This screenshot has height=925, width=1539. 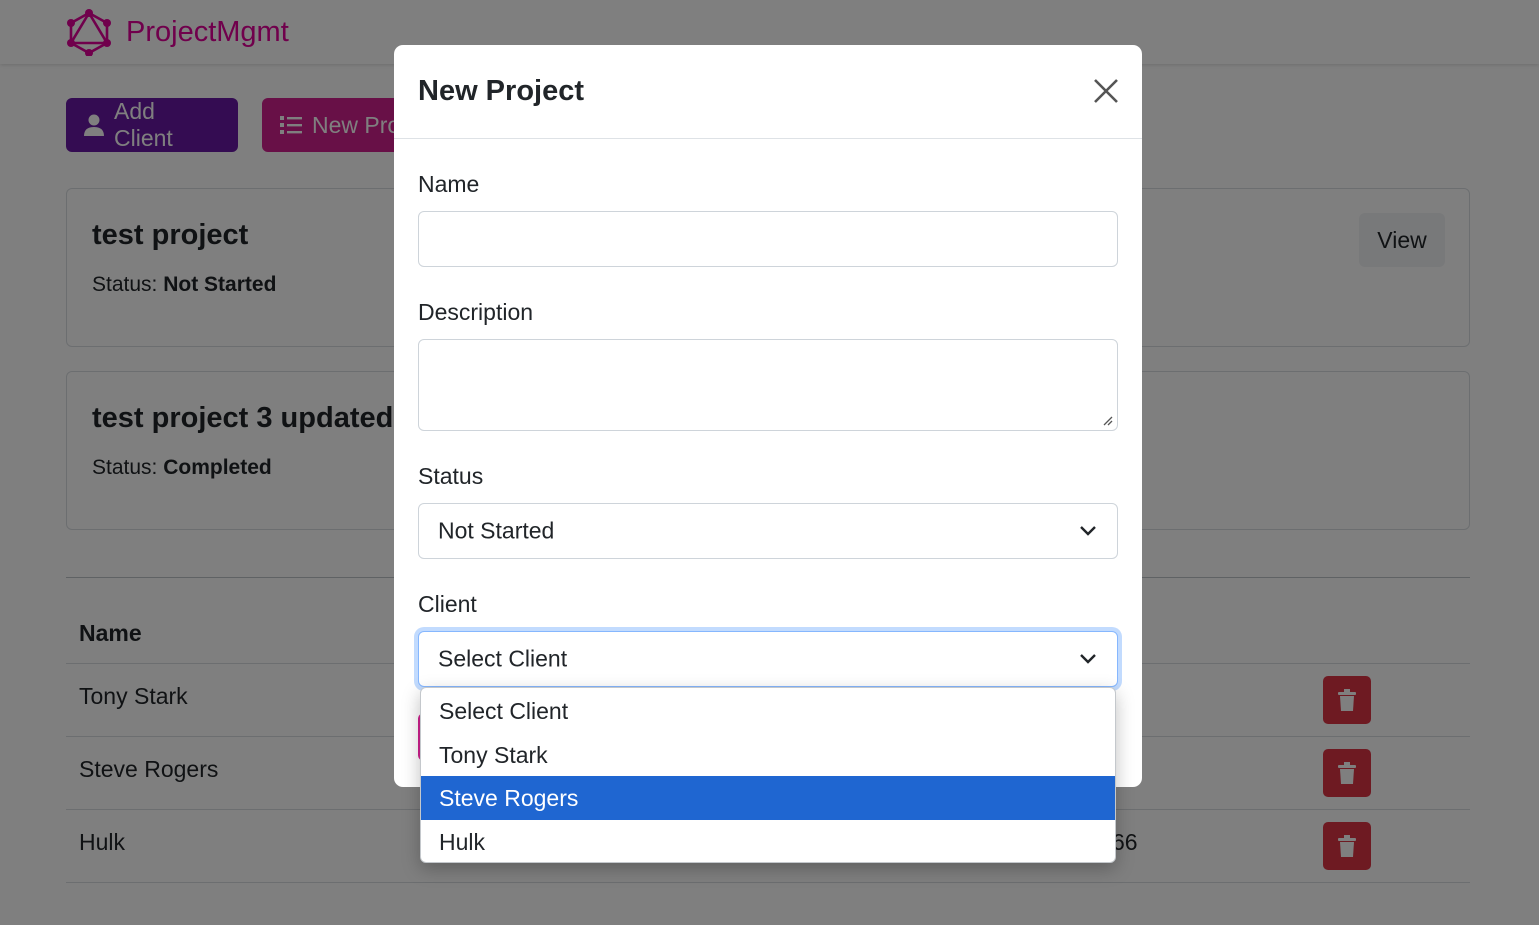 I want to click on client-option-highlighted: Steve Rogers, so click(x=768, y=798).